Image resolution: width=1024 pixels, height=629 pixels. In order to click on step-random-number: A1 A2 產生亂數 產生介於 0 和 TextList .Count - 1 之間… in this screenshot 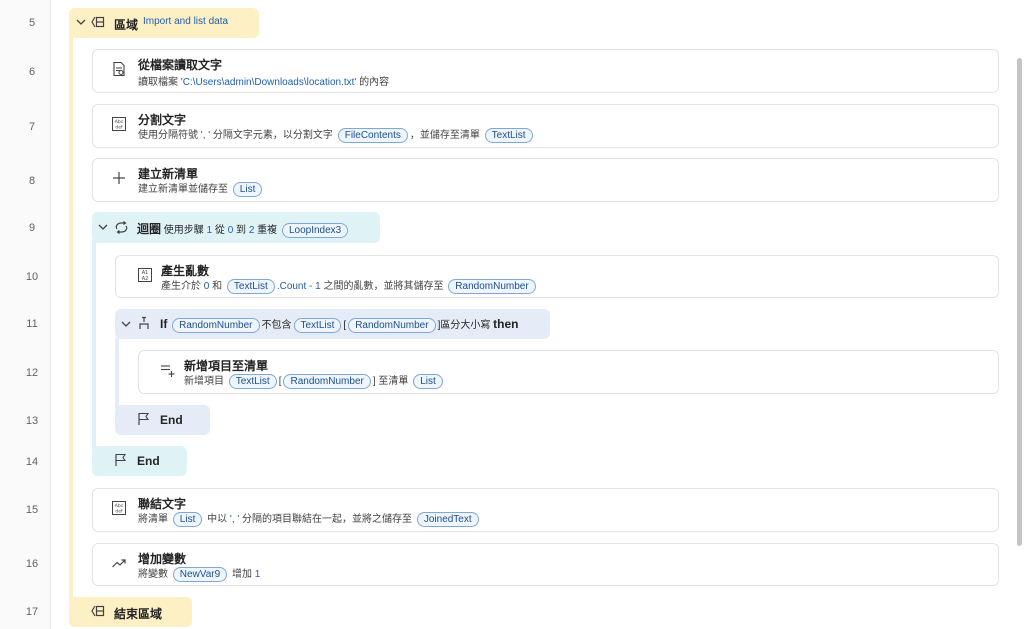, I will do `click(557, 276)`.